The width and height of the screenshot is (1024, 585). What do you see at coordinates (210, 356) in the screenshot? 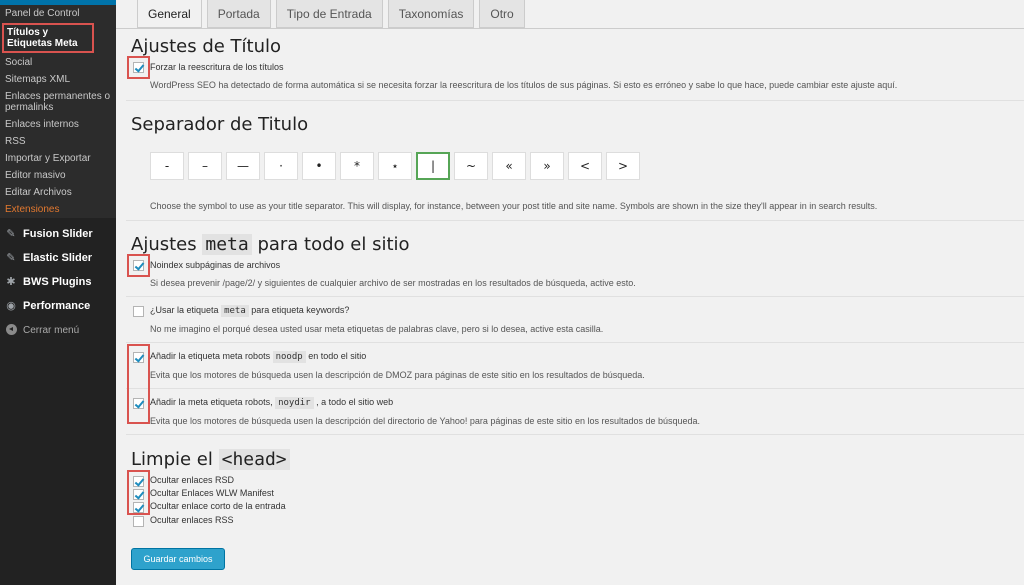
I see `label-text: Añadir la etiqueta meta robots` at bounding box center [210, 356].